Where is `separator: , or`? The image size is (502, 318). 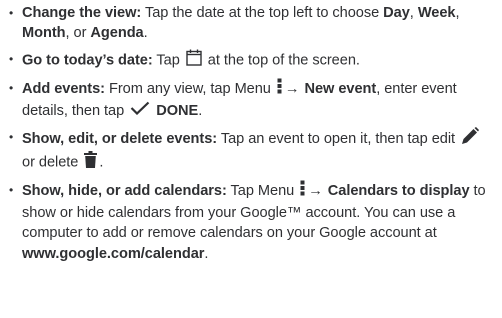
separator: , or is located at coordinates (78, 33).